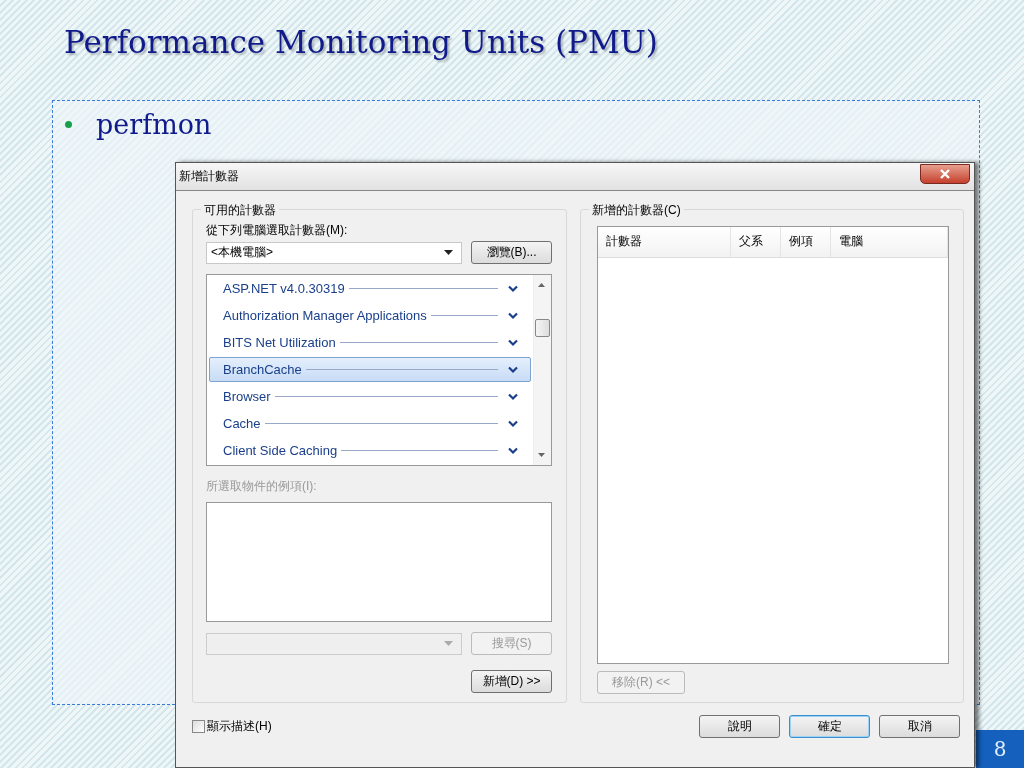 Image resolution: width=1024 pixels, height=768 pixels. Describe the element at coordinates (334, 252) in the screenshot. I see `computer-dropdown: <本機電腦>` at that location.